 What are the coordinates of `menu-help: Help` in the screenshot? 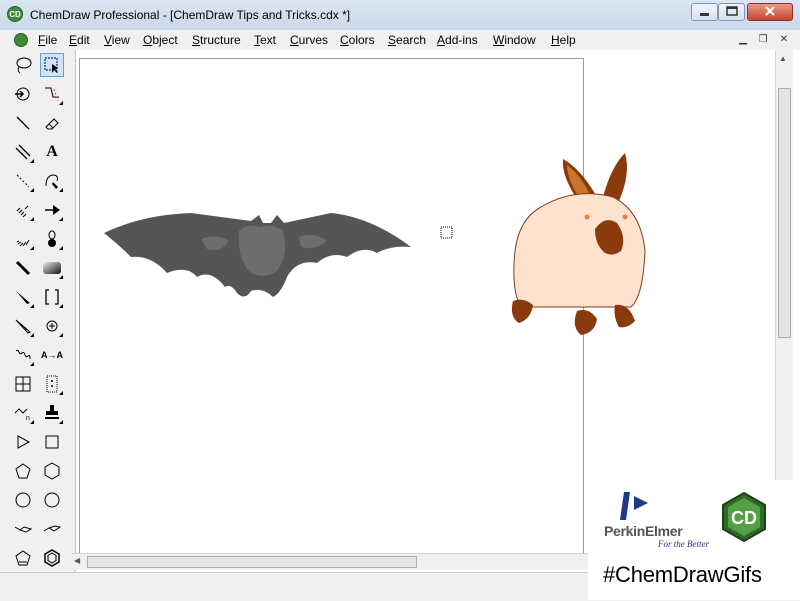 It's located at (563, 40).